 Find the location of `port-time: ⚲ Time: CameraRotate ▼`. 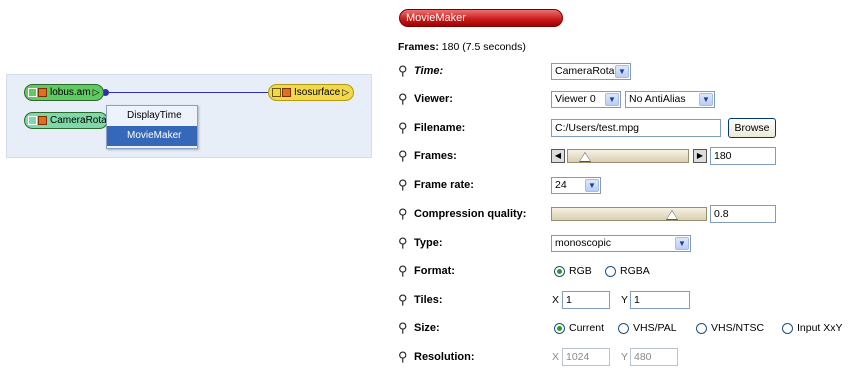

port-time: ⚲ Time: CameraRotate ▼ is located at coordinates (622, 71).